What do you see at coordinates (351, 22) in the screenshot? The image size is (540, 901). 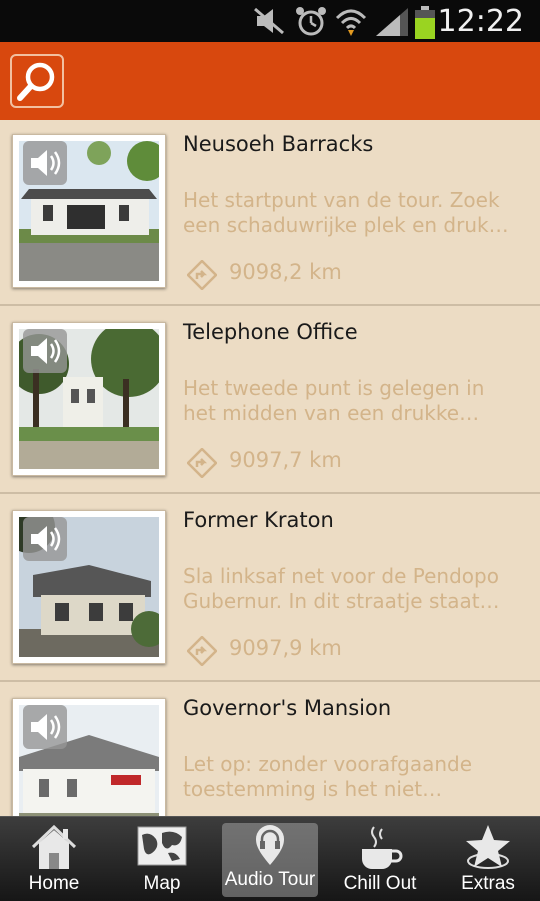 I see `wifi-icon` at bounding box center [351, 22].